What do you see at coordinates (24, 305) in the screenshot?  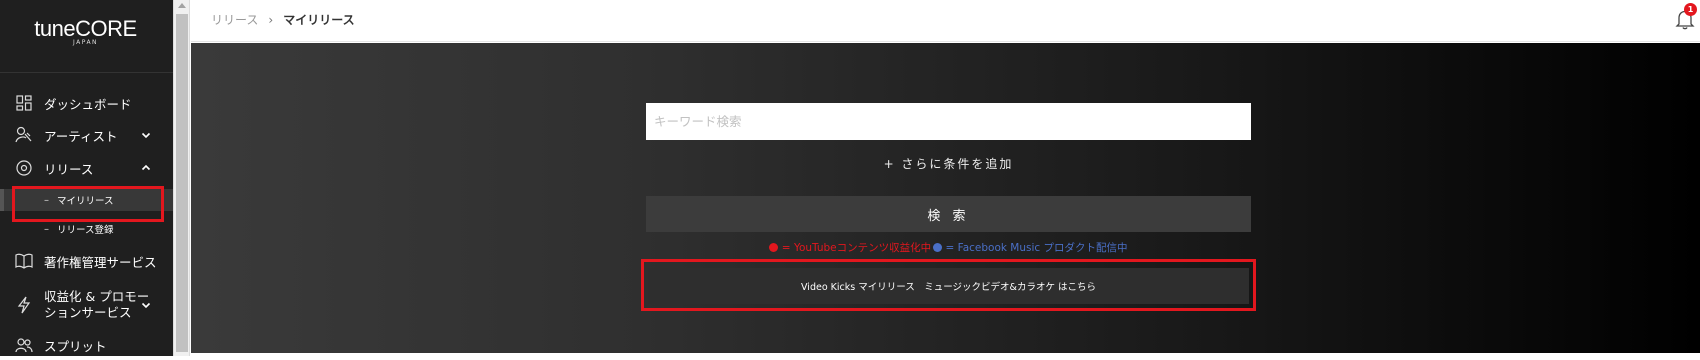 I see `lightning-icon` at bounding box center [24, 305].